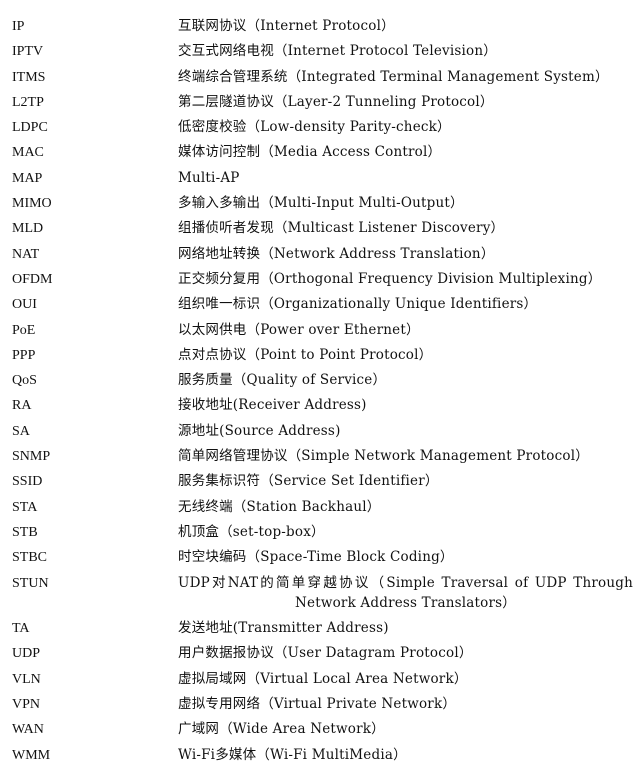  Describe the element at coordinates (28, 229) in the screenshot. I see `abbreviation: MLD` at that location.